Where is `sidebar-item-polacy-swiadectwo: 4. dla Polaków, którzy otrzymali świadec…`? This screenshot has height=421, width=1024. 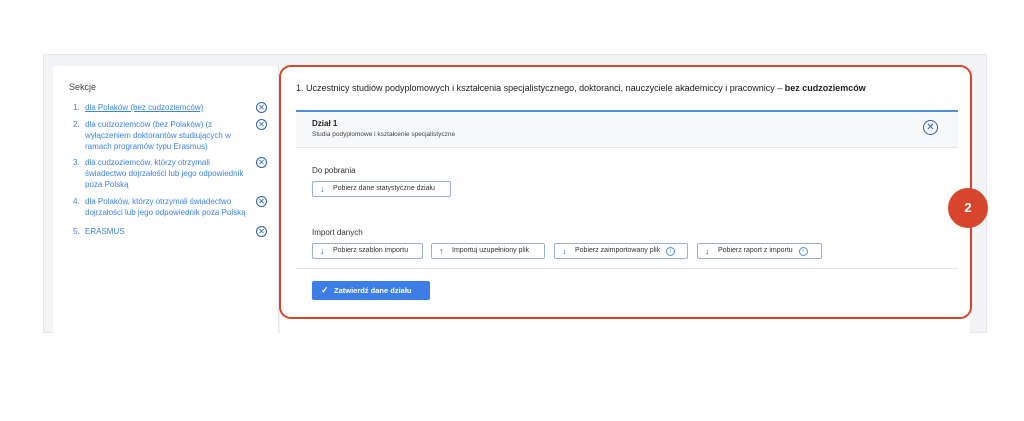
sidebar-item-polacy-swiadectwo: 4. dla Polaków, którzy otrzymali świadec… is located at coordinates (168, 206).